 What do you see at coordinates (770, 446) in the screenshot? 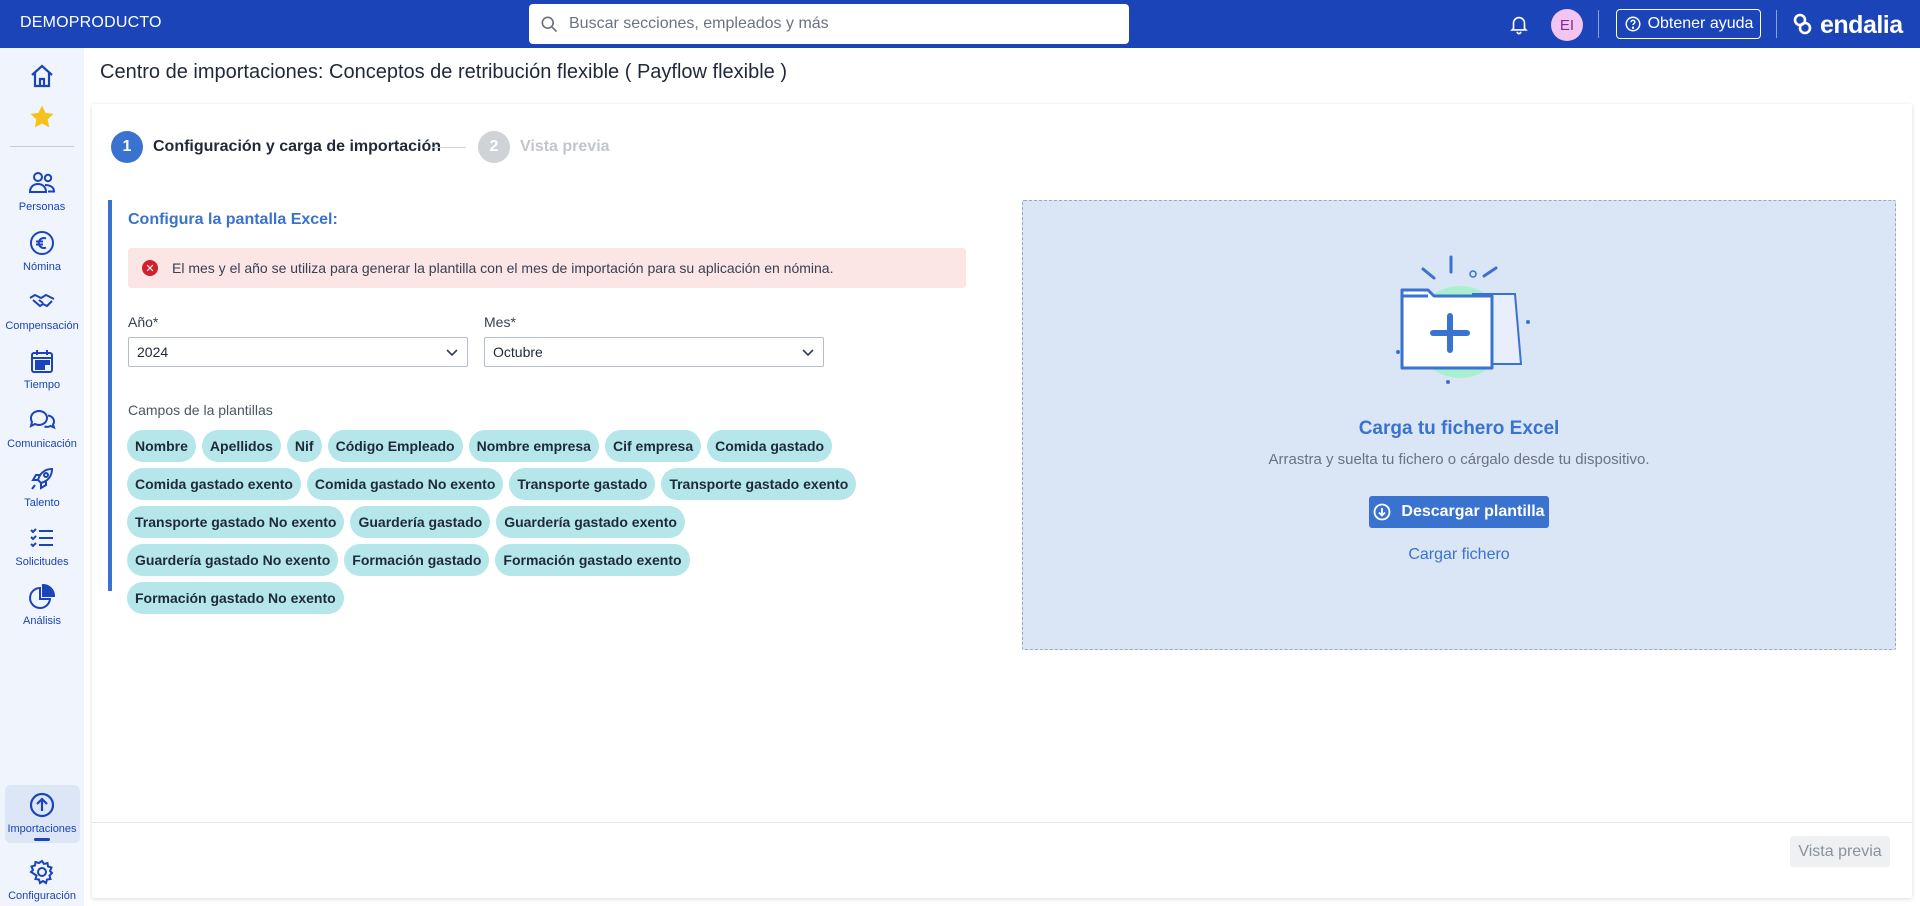
I see `field-chip: Comida gastado` at bounding box center [770, 446].